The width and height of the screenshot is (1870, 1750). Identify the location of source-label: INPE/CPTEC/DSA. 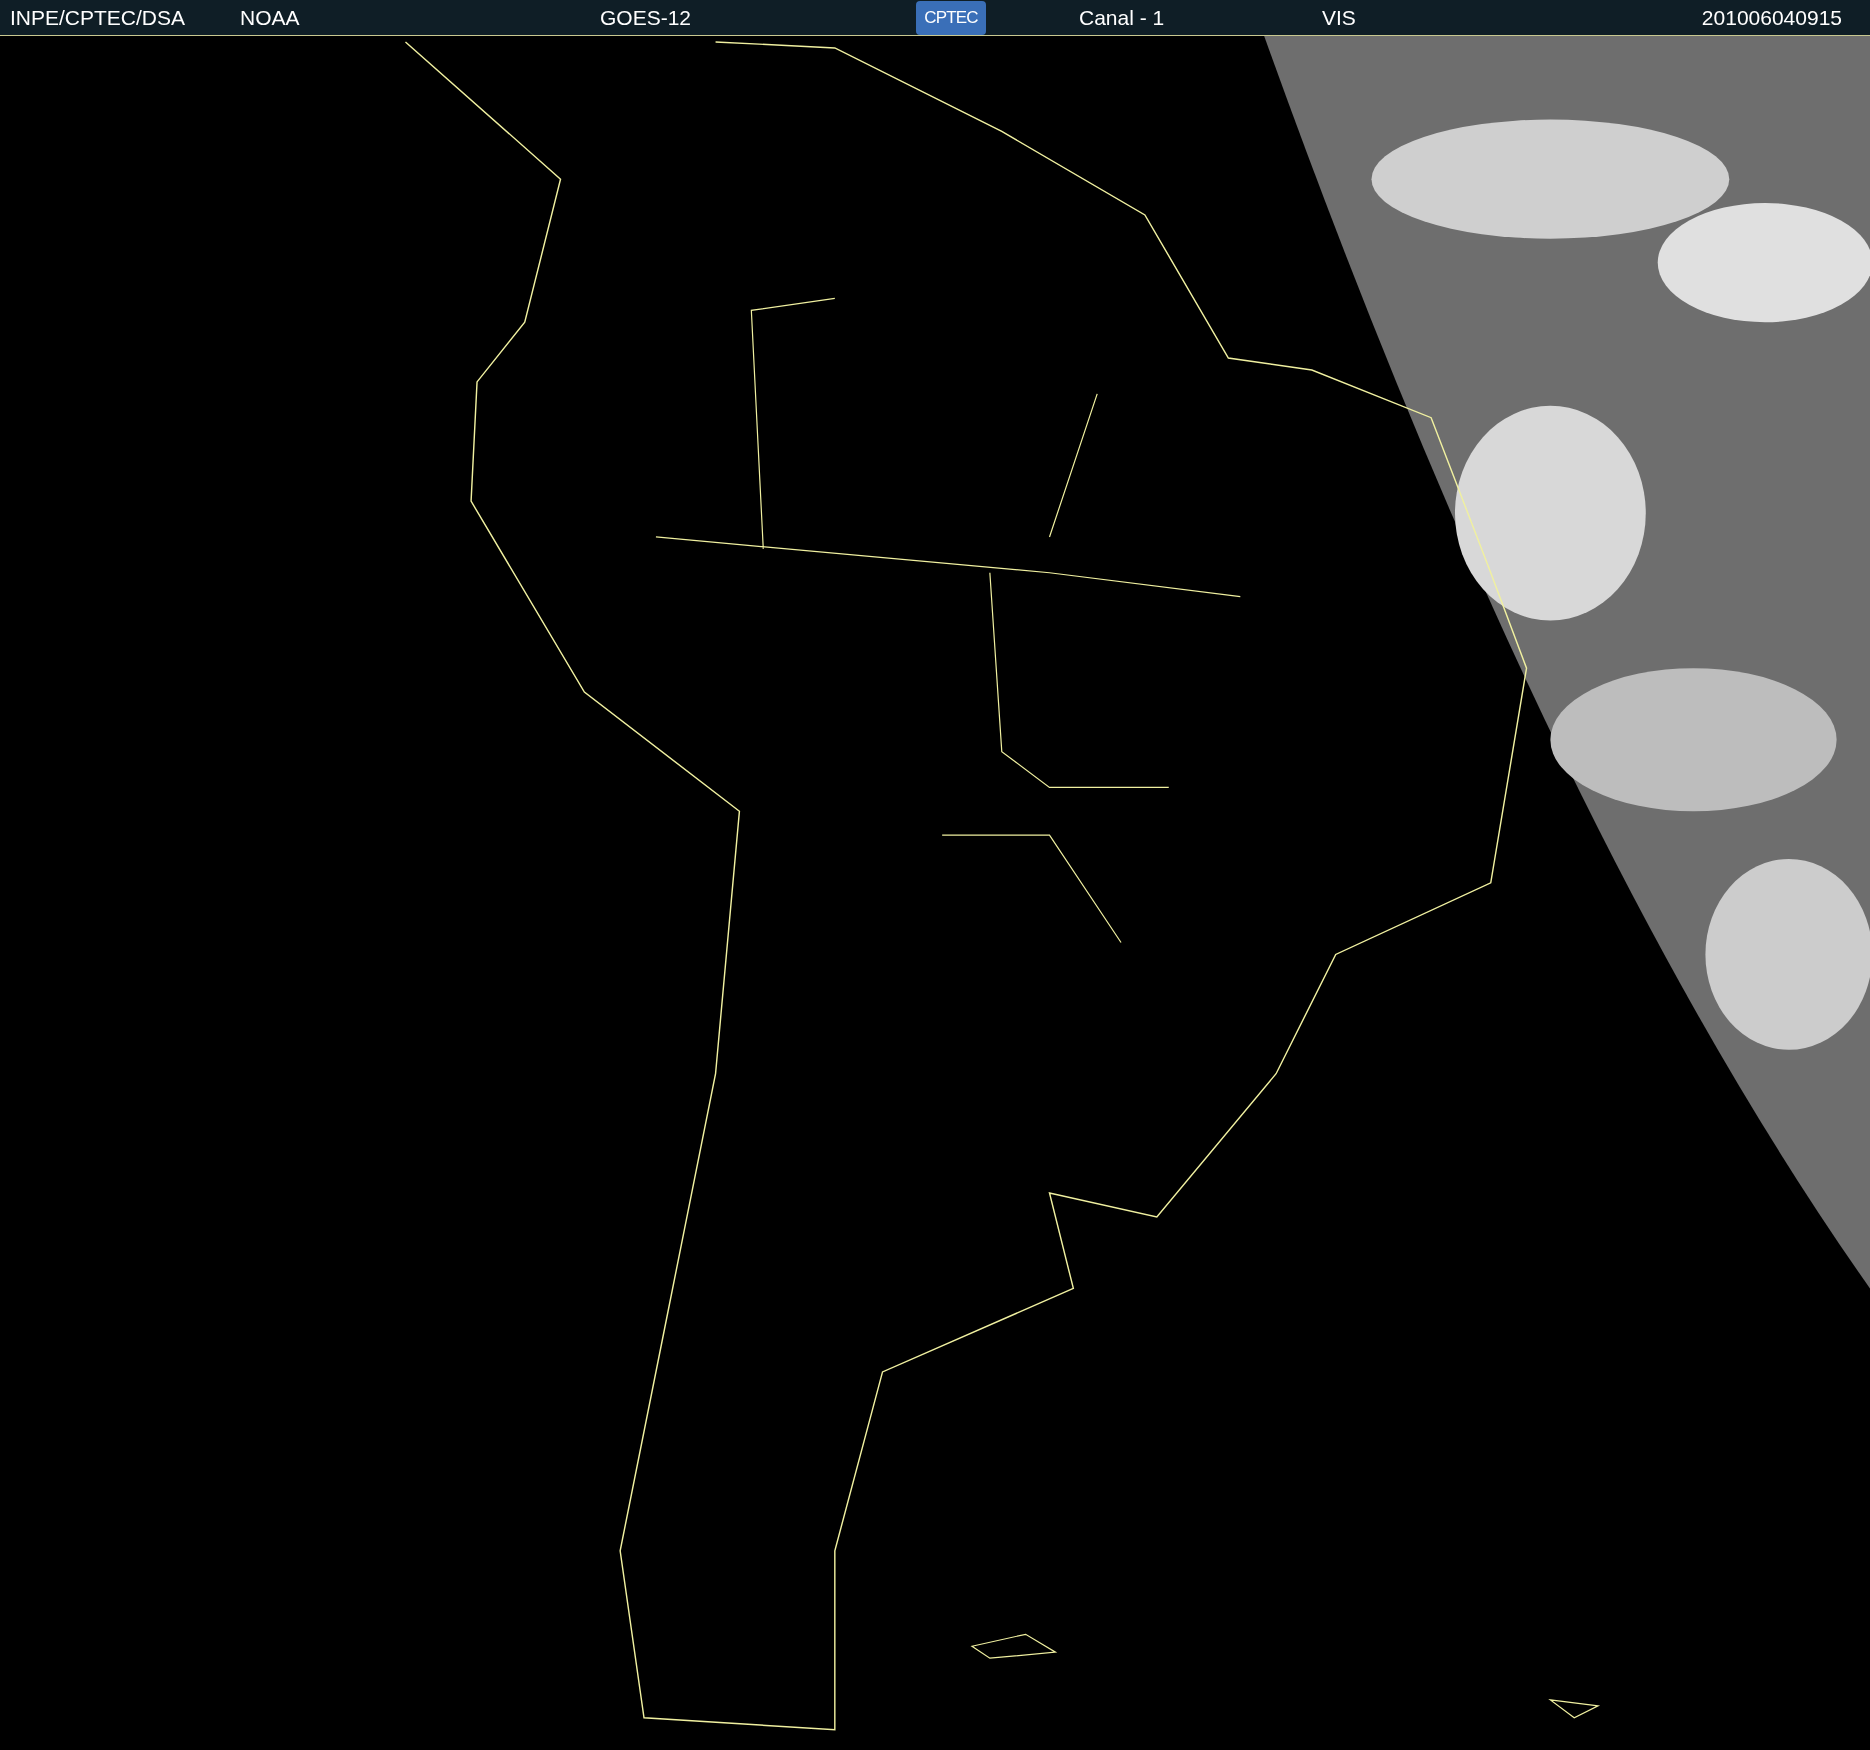
(98, 17).